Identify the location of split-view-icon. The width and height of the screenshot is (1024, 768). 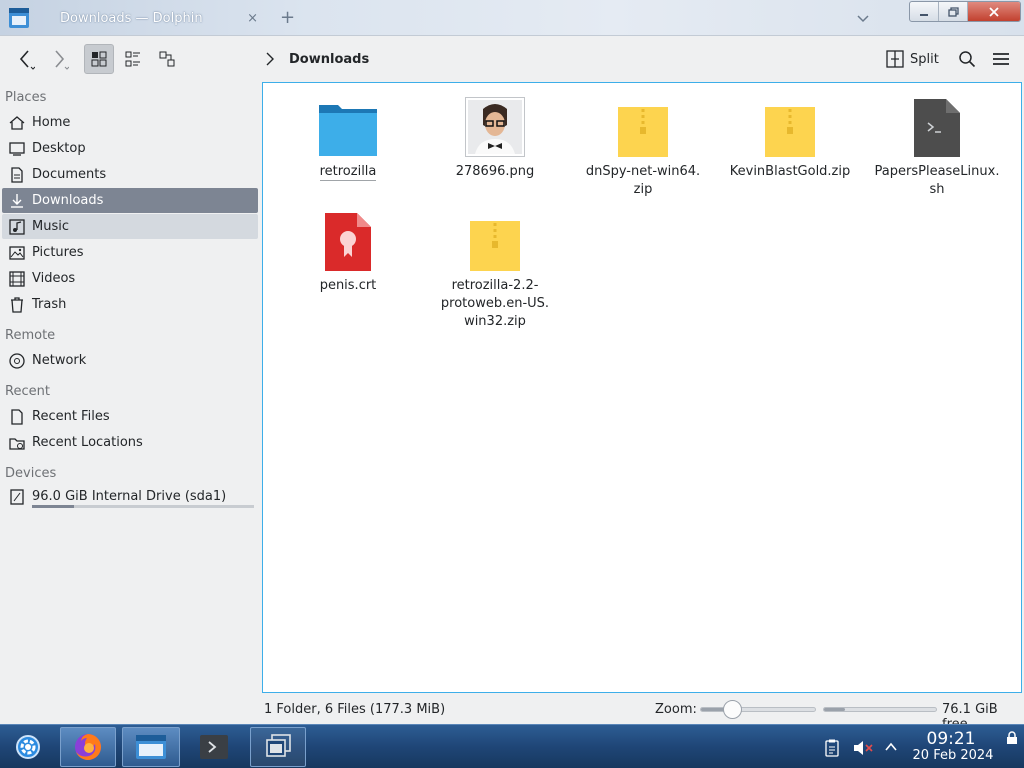
(895, 59).